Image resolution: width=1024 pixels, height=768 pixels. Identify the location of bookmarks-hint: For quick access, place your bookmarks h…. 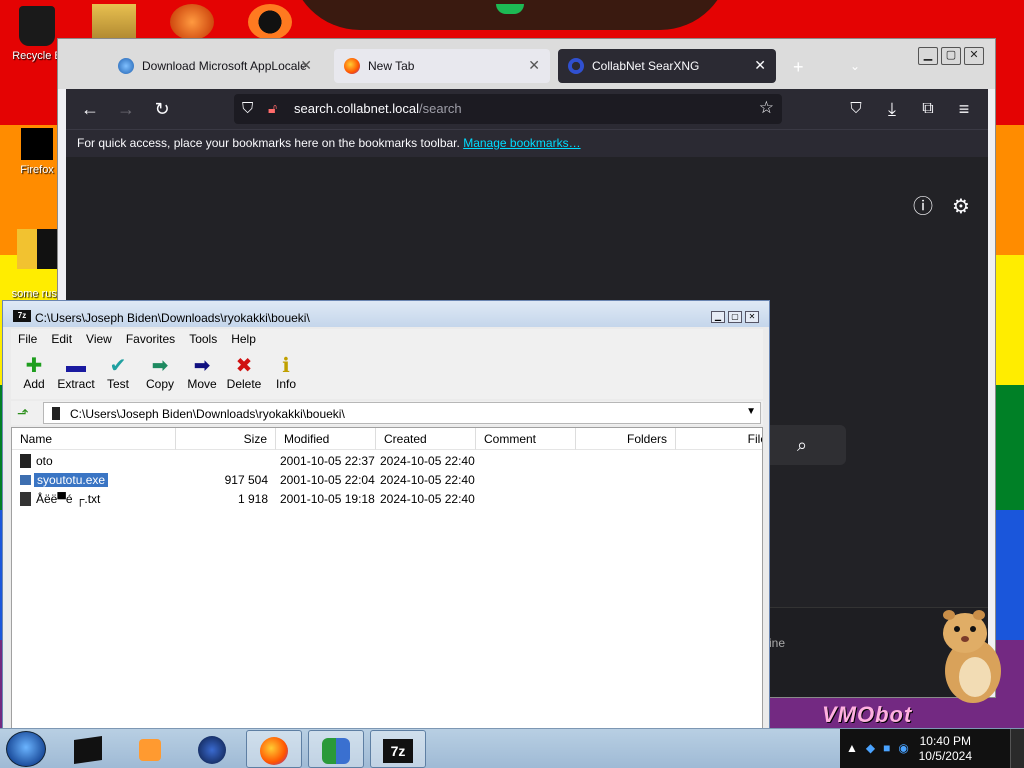
(268, 143).